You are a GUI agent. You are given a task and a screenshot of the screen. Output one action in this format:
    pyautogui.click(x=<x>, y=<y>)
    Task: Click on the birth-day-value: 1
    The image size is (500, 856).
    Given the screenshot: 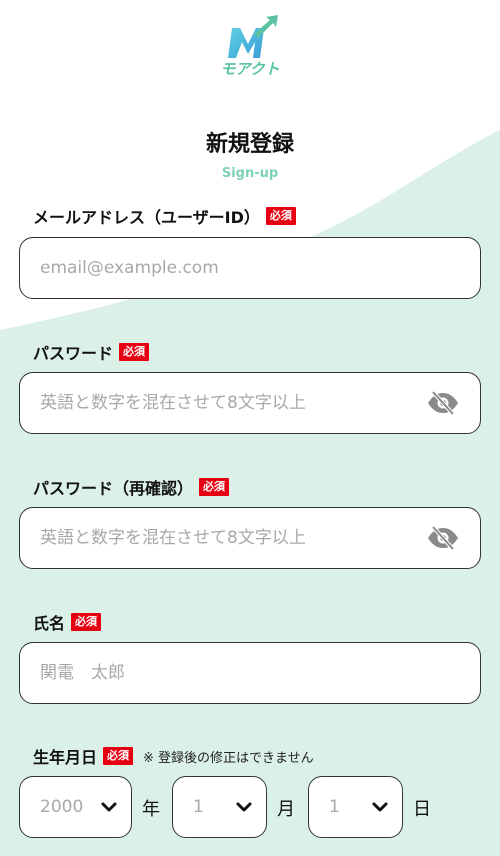 What is the action you would take?
    pyautogui.click(x=334, y=807)
    